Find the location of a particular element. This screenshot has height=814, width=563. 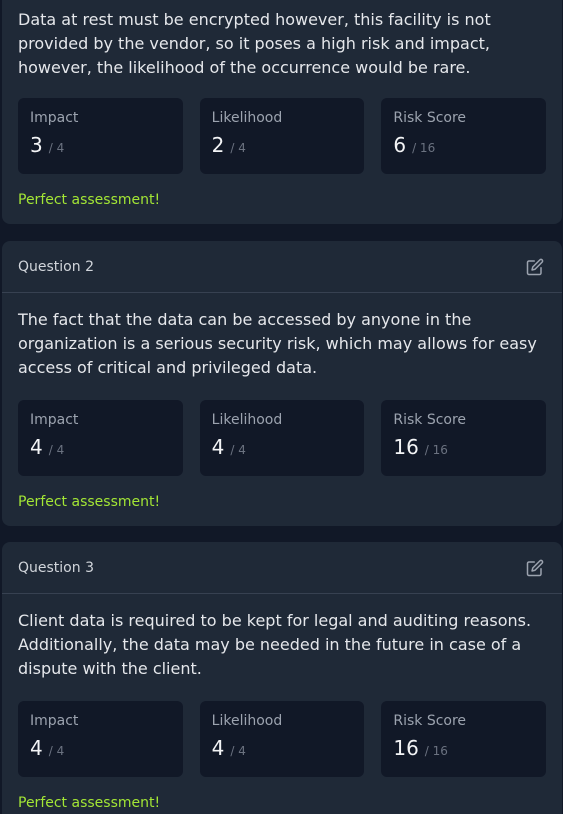

question-title: Question 3 is located at coordinates (56, 567).